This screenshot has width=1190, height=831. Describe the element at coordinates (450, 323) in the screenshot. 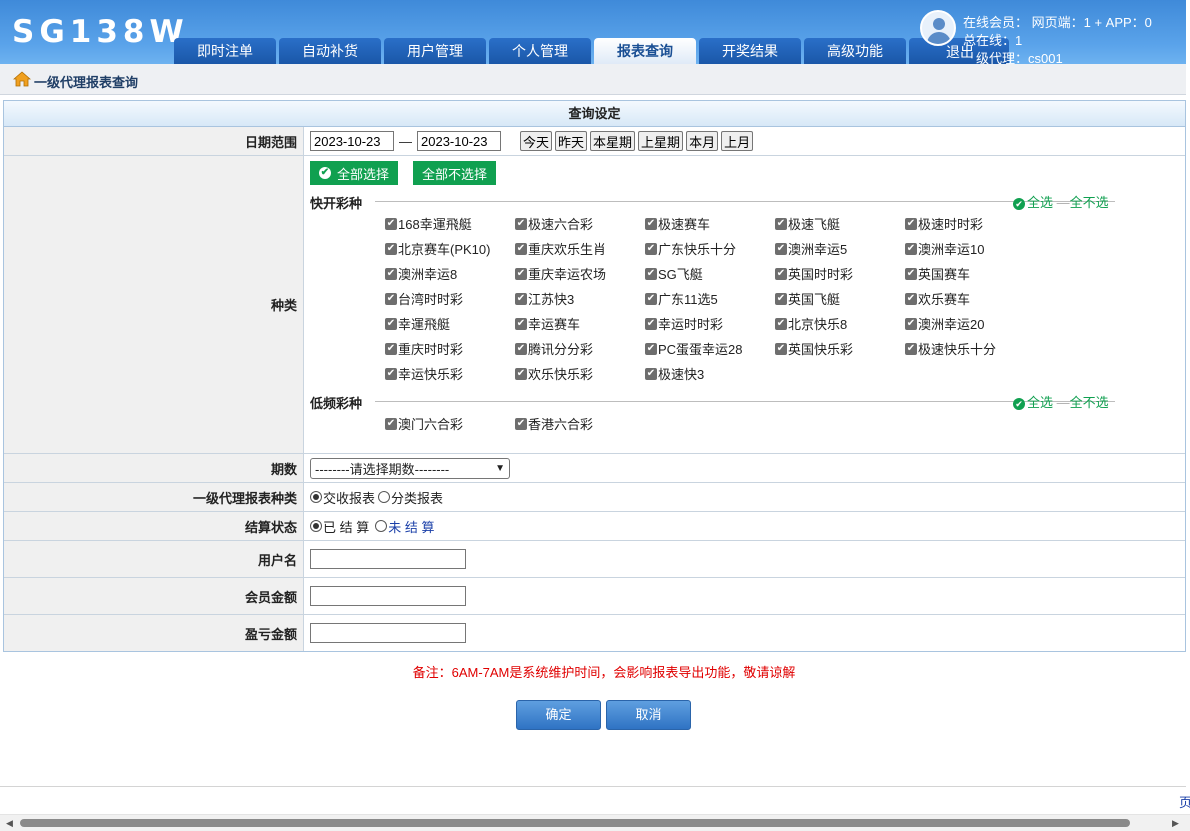

I see `lottery-checkbox-item: ✔ 幸運飛艇` at that location.